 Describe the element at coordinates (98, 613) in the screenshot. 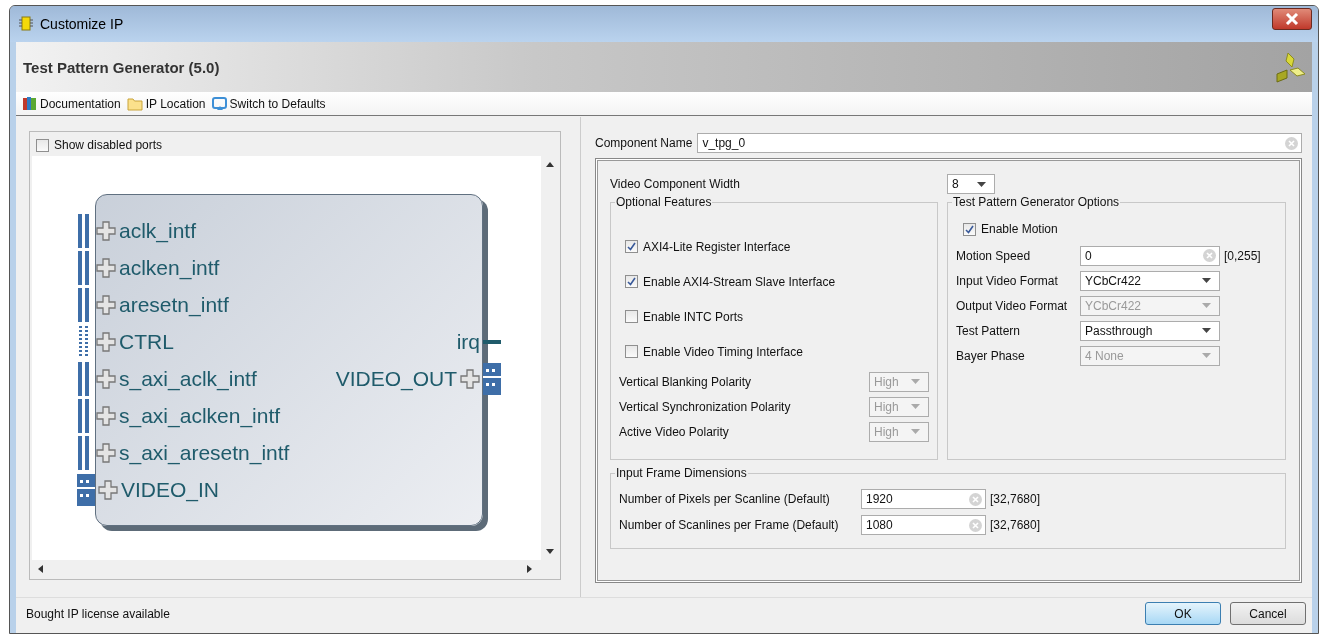

I see `status-text: Bought IP license available` at that location.